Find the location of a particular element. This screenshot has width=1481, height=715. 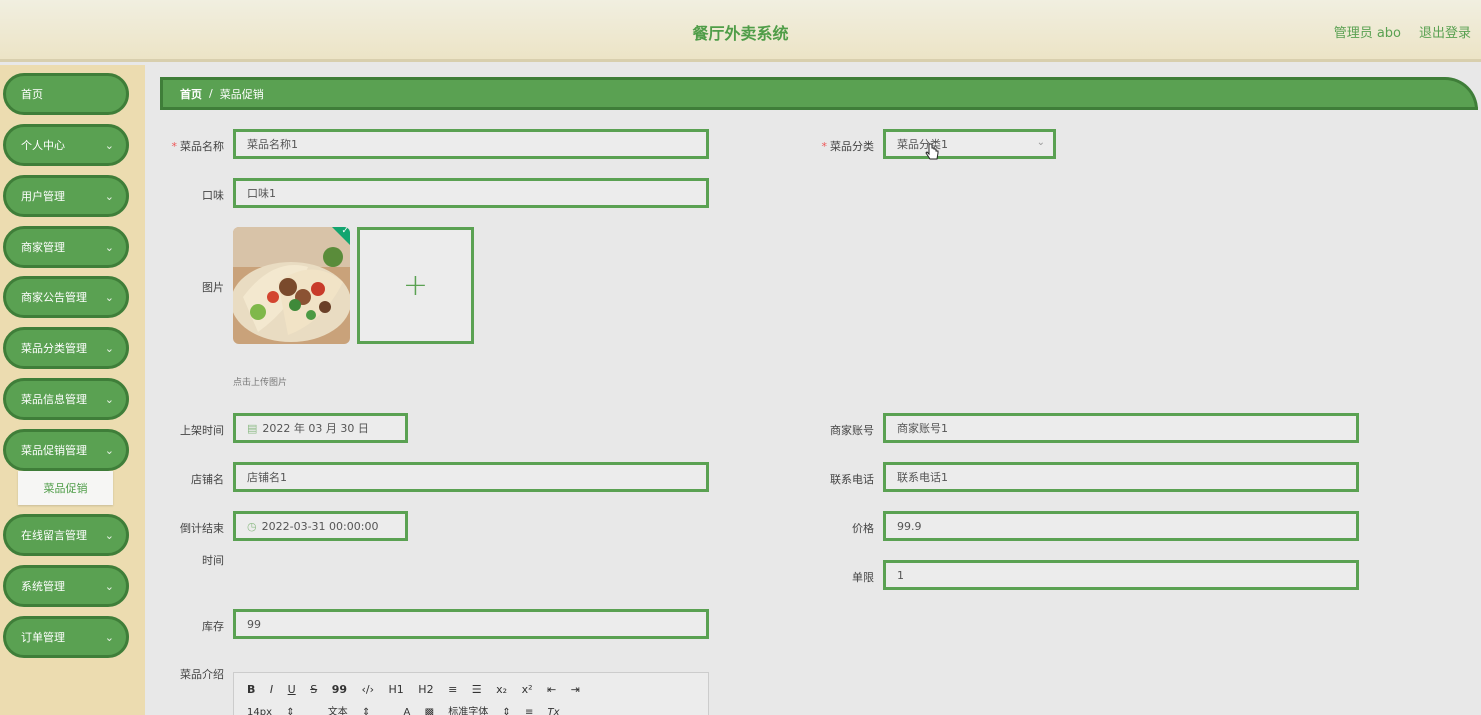

submenu-item-dish-promotion: 菜品促销 is located at coordinates (65, 488).